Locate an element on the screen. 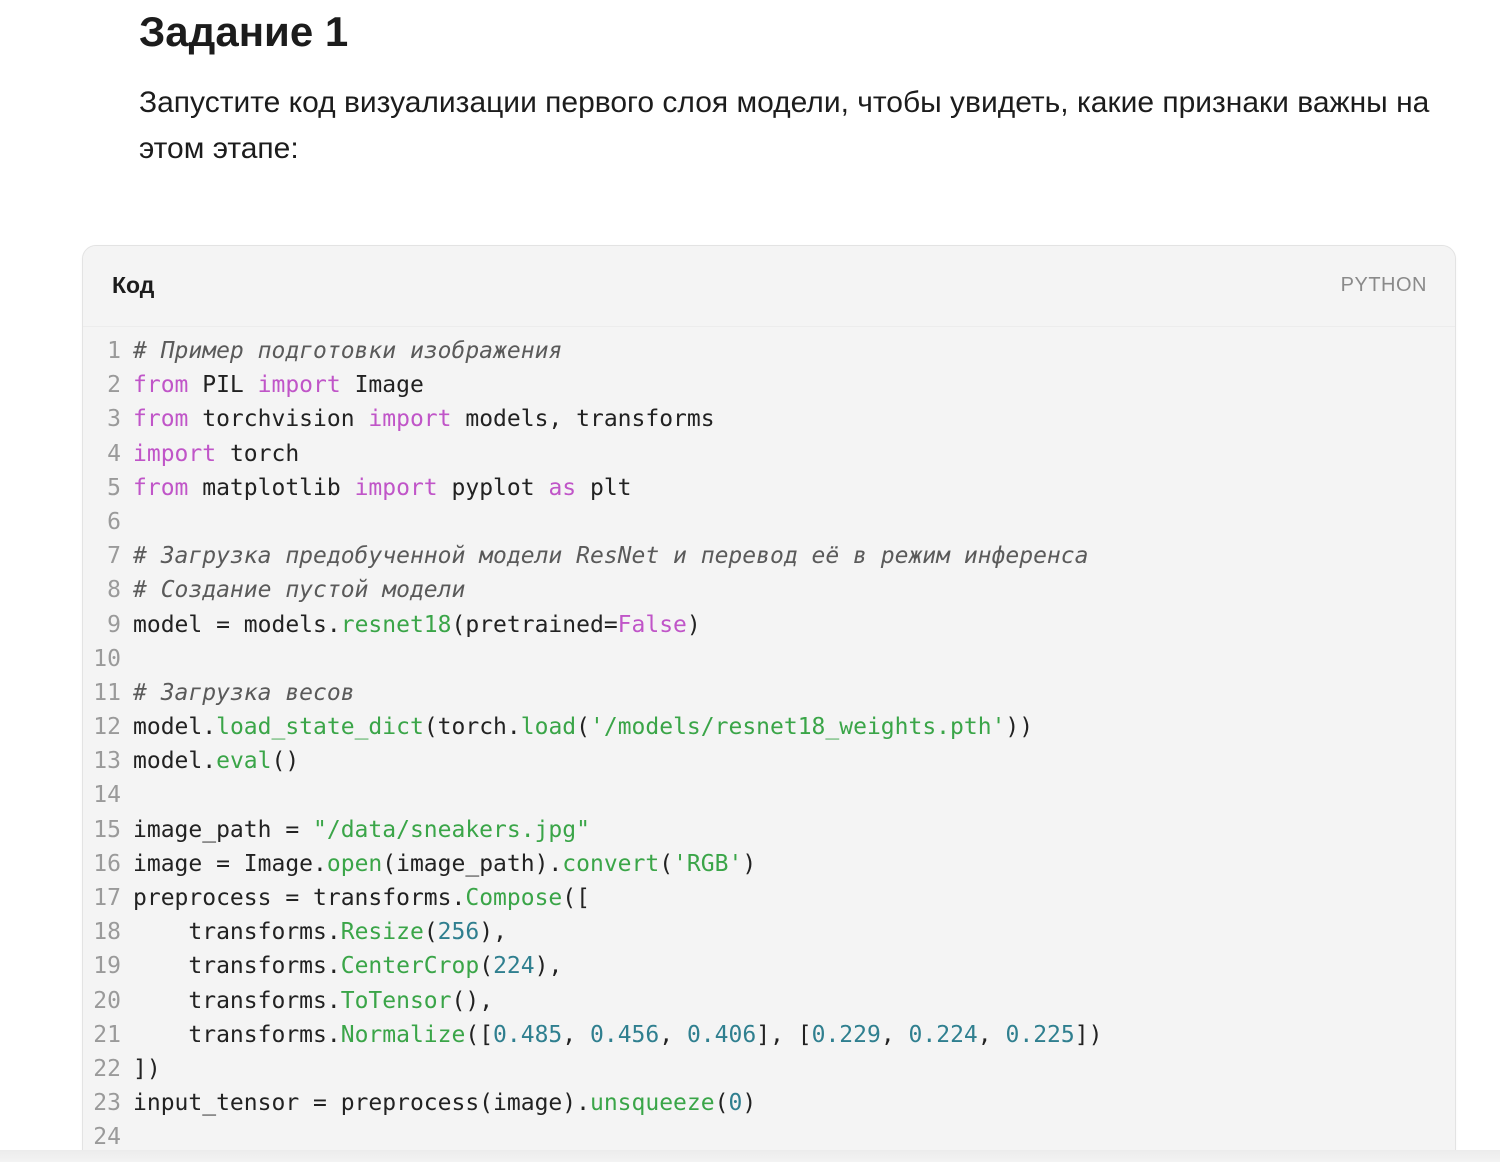 The image size is (1500, 1162). code-line: 18 transforms.Resize(256), is located at coordinates (769, 932).